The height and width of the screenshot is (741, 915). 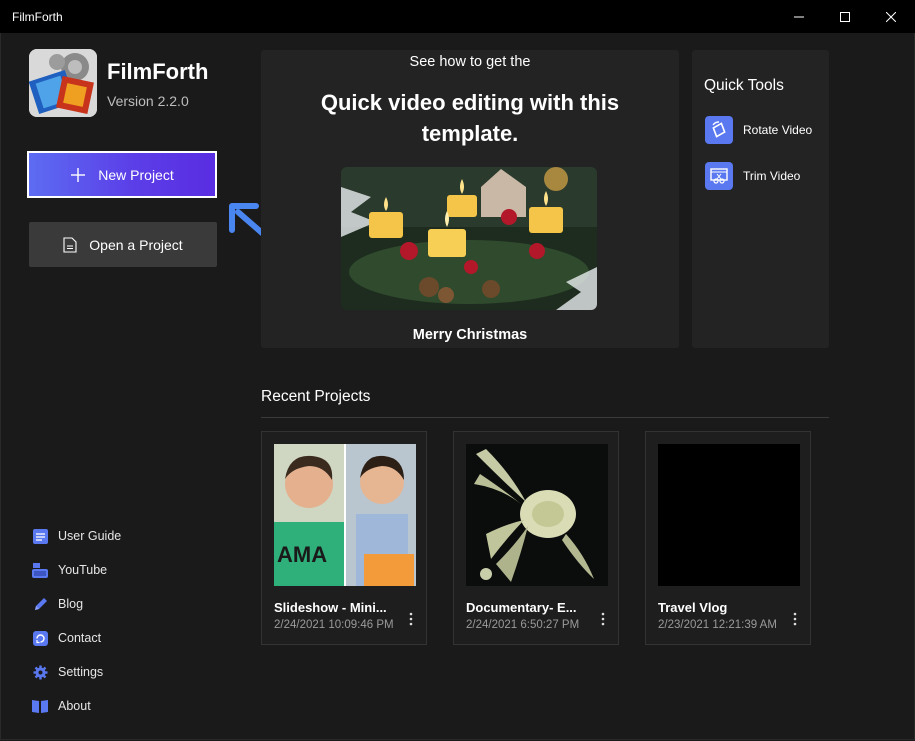 I want to click on project-card: Documentary- E... 2/24/2021 6:50:27 PM, so click(x=536, y=538).